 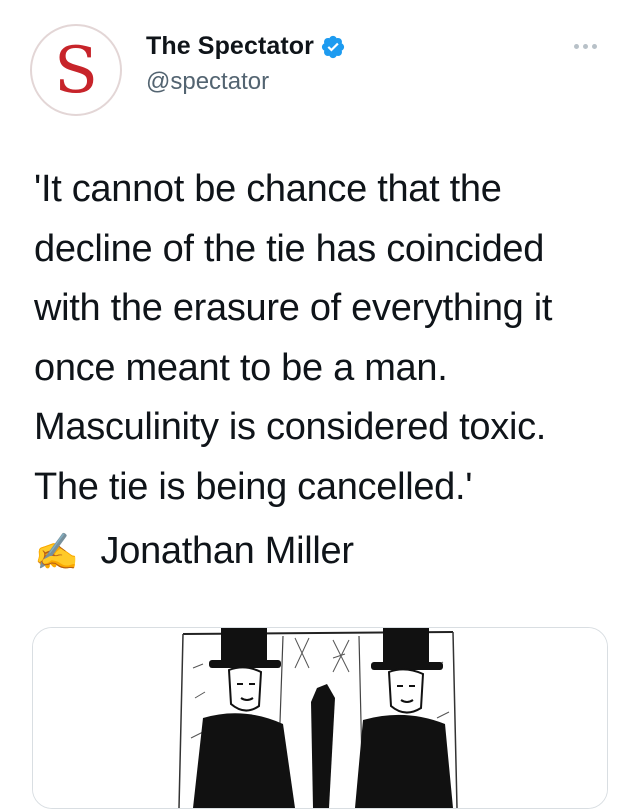 I want to click on byline-author: Jonathan Miller, so click(x=227, y=551).